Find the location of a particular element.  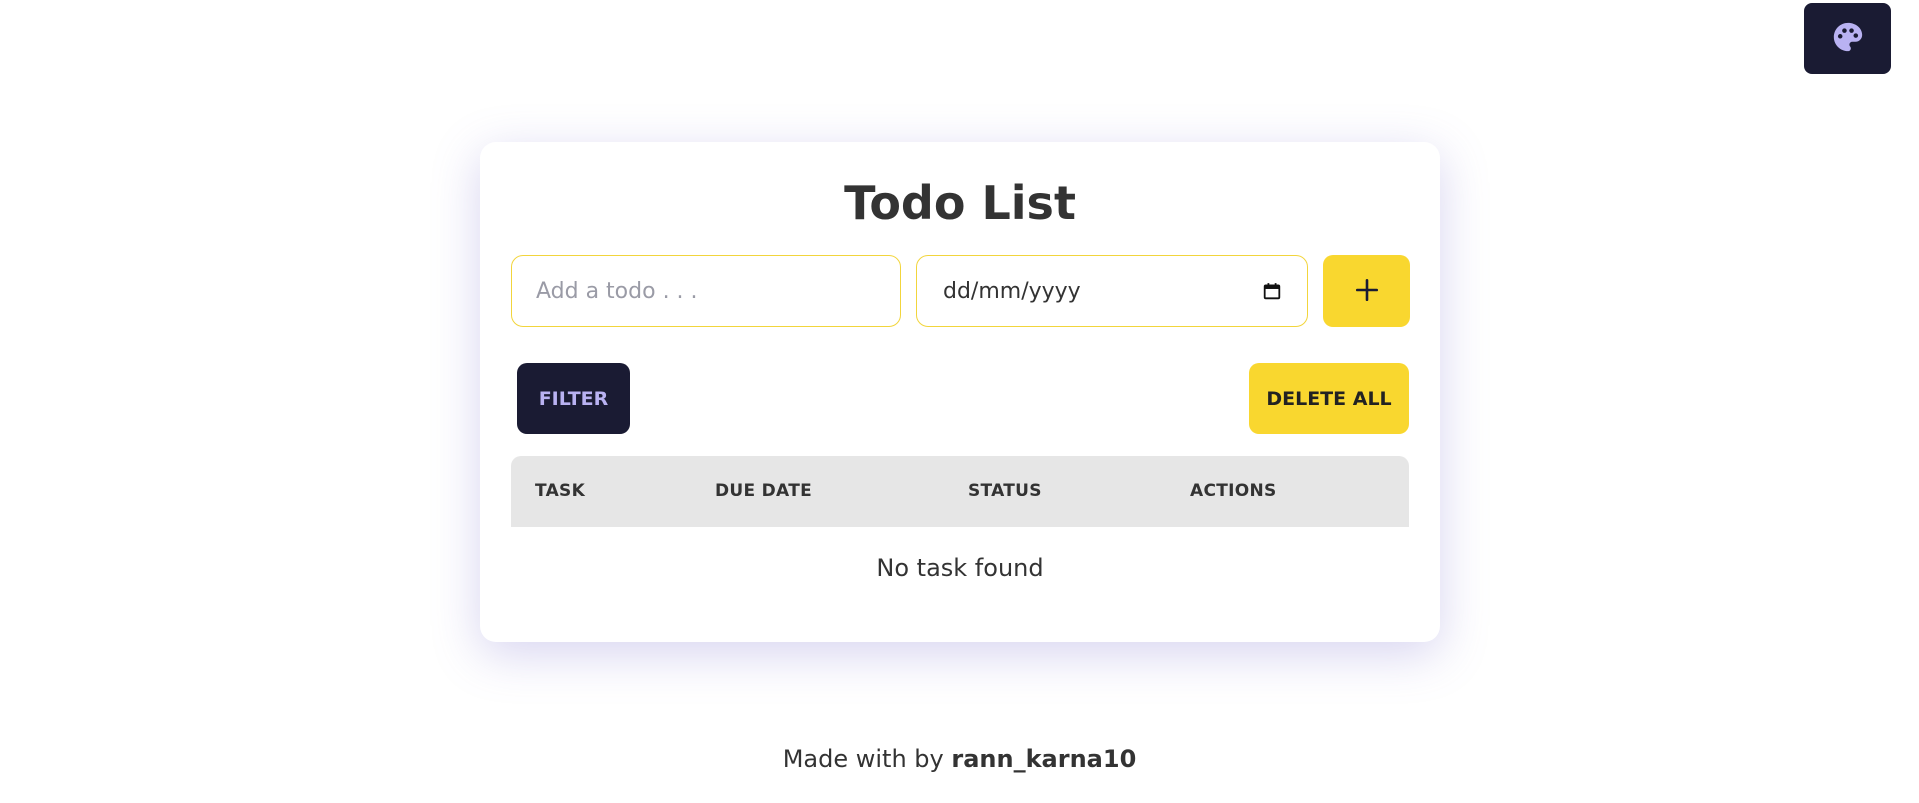

footer-author: rann_karna10 is located at coordinates (1044, 759).